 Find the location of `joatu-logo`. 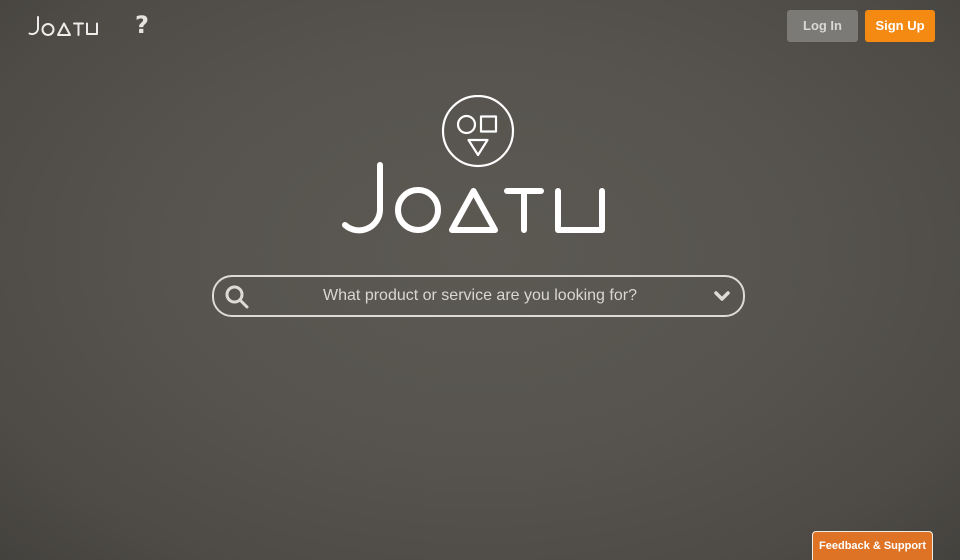

joatu-logo is located at coordinates (66, 26).